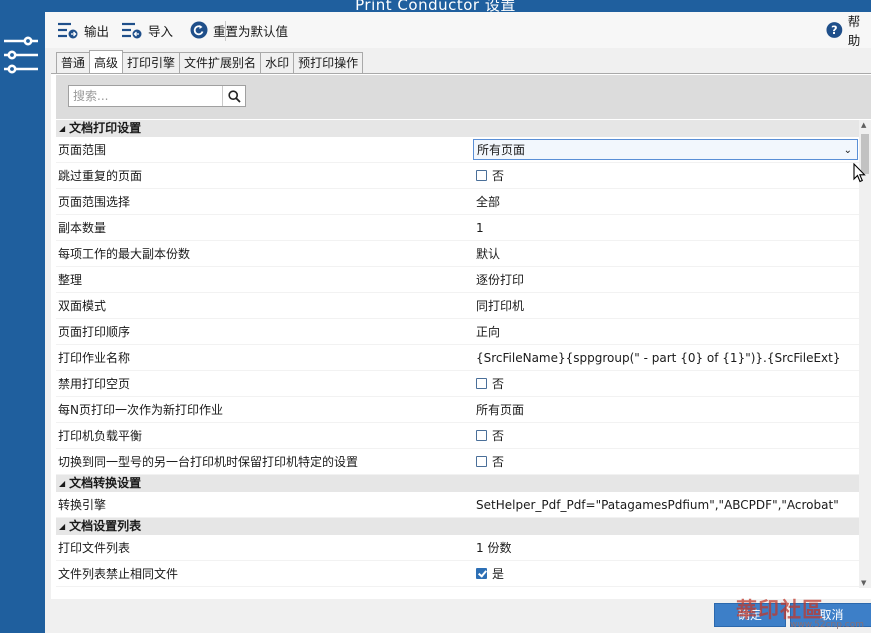  Describe the element at coordinates (251, 31) in the screenshot. I see `reset-label: 重置为默认值` at that location.